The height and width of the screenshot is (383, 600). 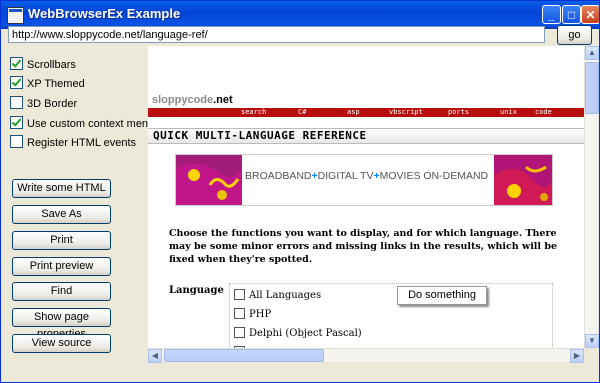 What do you see at coordinates (104, 13) in the screenshot?
I see `window-title: WebBrowserEx Example` at bounding box center [104, 13].